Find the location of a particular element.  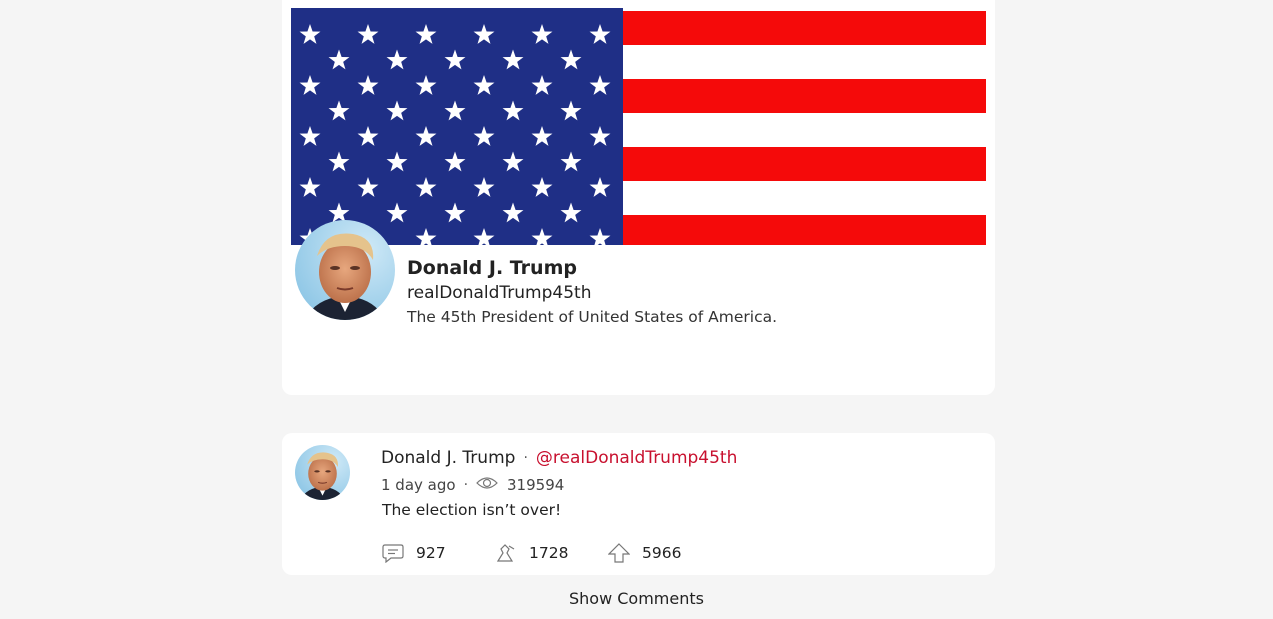

upvote-arrow-icon is located at coordinates (619, 553).